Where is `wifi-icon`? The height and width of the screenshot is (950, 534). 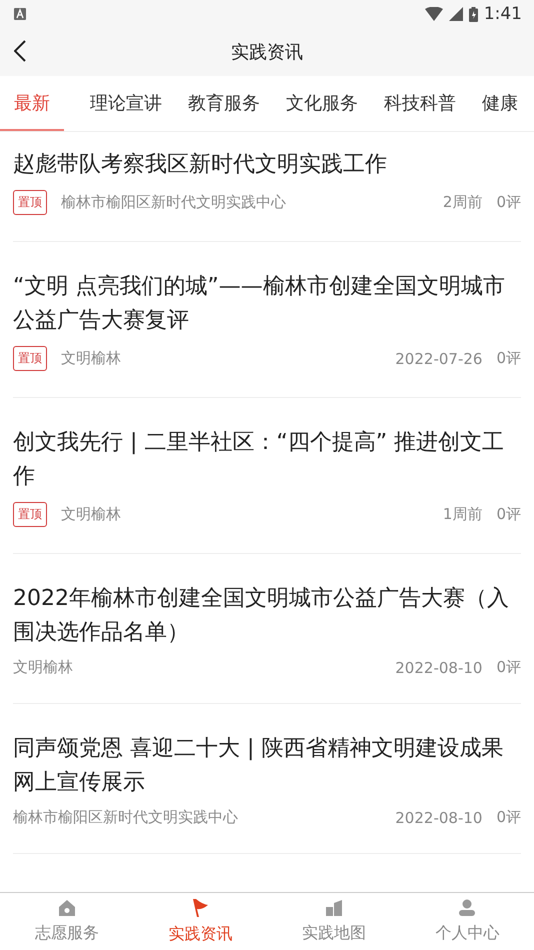 wifi-icon is located at coordinates (433, 14).